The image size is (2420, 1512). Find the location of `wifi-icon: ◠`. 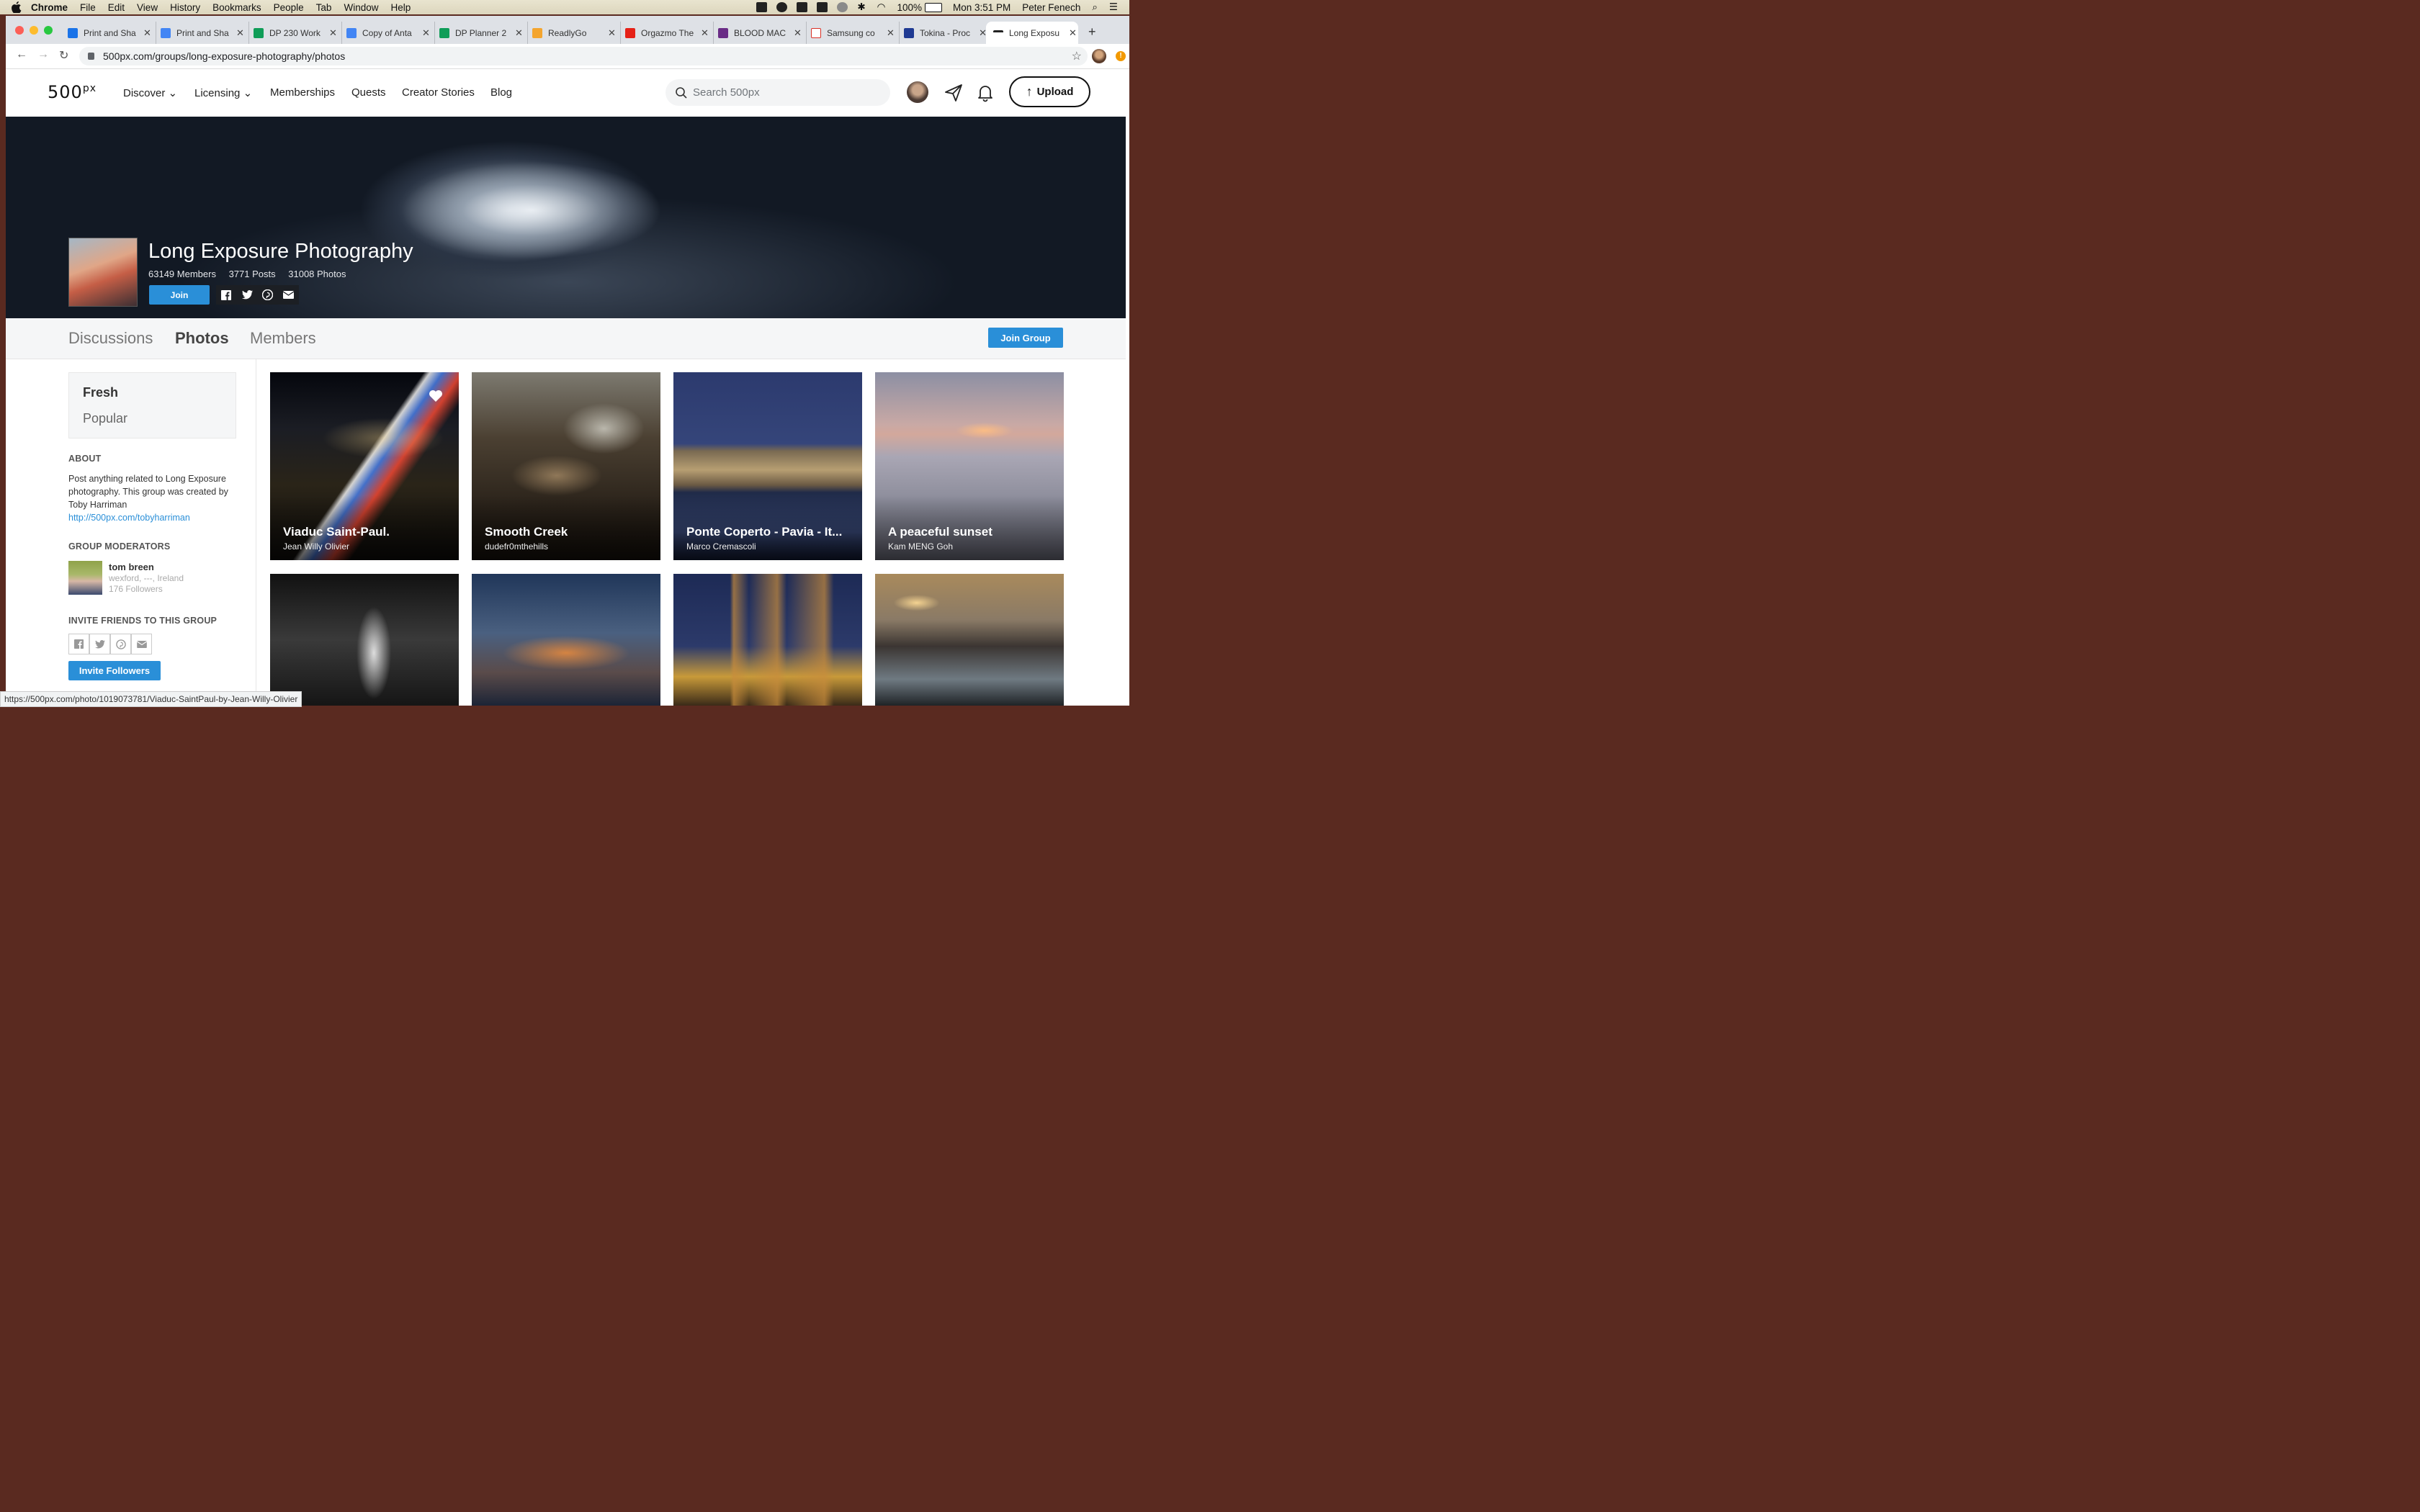

wifi-icon: ◠ is located at coordinates (881, 7).